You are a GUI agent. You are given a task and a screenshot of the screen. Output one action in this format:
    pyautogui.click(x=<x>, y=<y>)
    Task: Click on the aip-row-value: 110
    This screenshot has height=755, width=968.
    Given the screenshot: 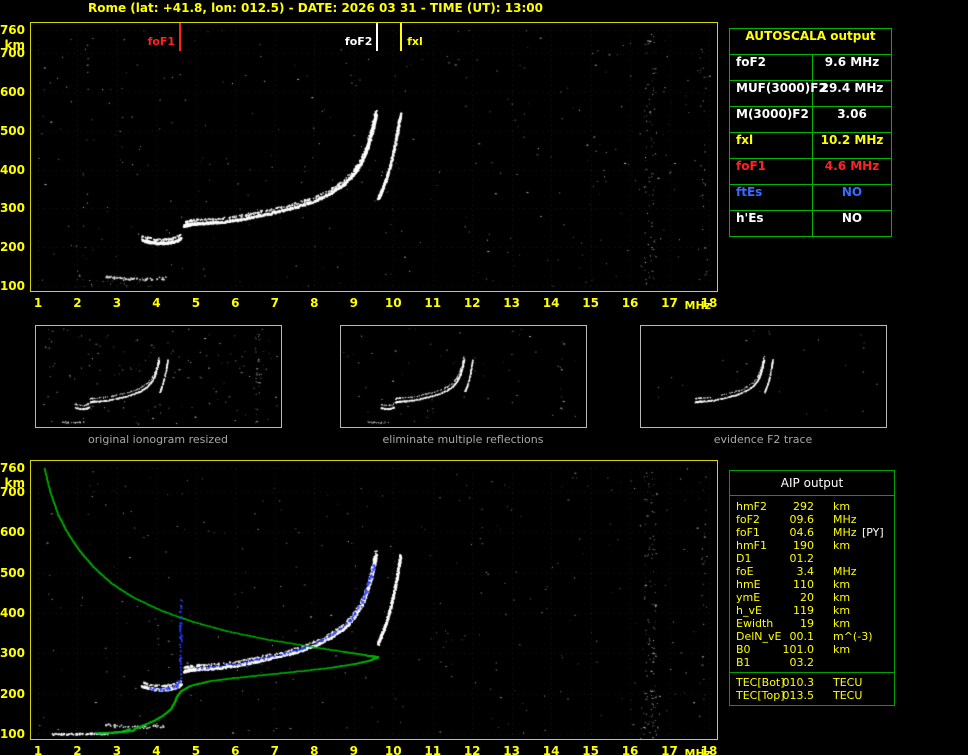 What is the action you would take?
    pyautogui.click(x=803, y=584)
    